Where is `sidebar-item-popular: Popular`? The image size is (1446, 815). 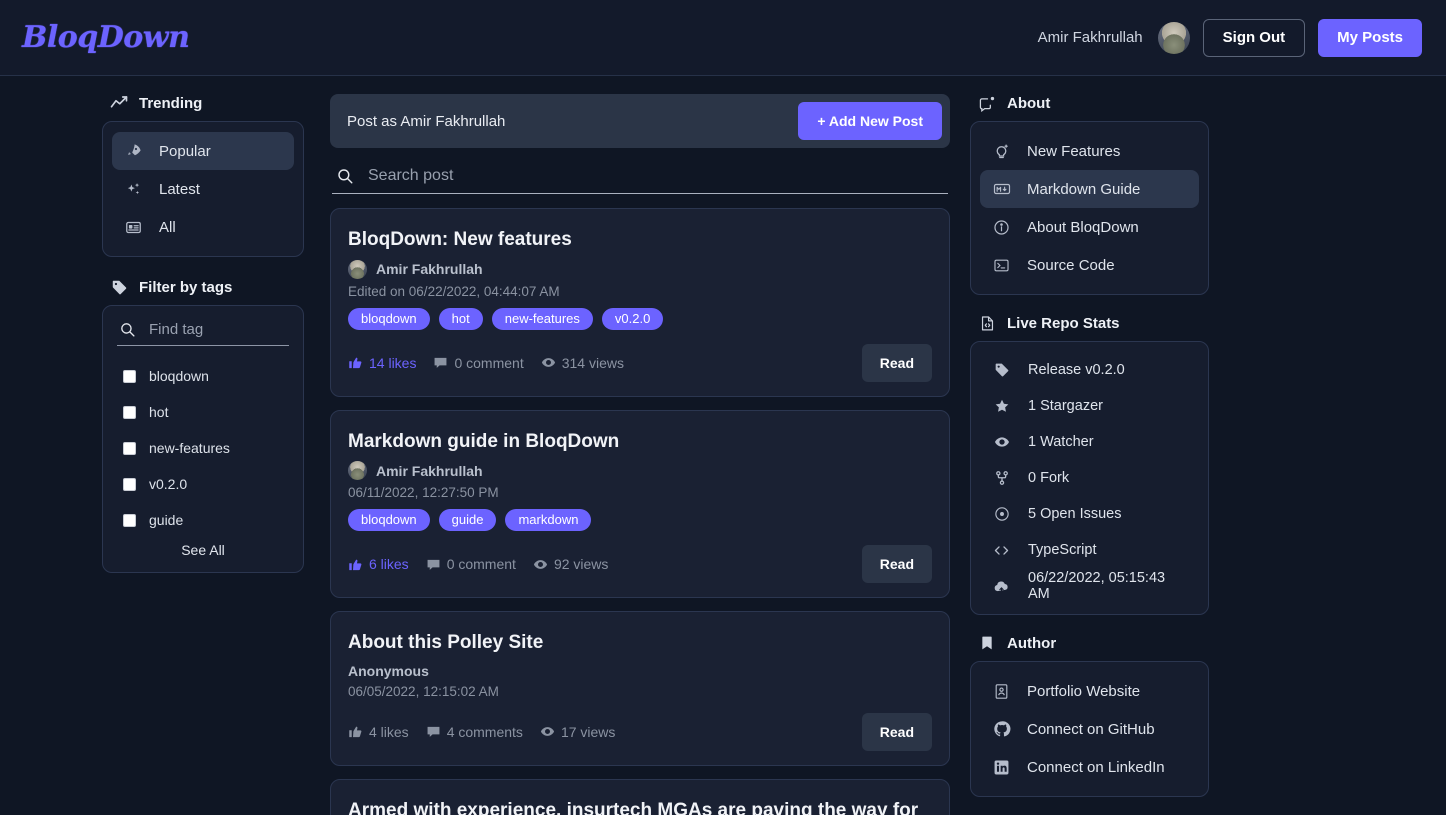 sidebar-item-popular: Popular is located at coordinates (203, 151).